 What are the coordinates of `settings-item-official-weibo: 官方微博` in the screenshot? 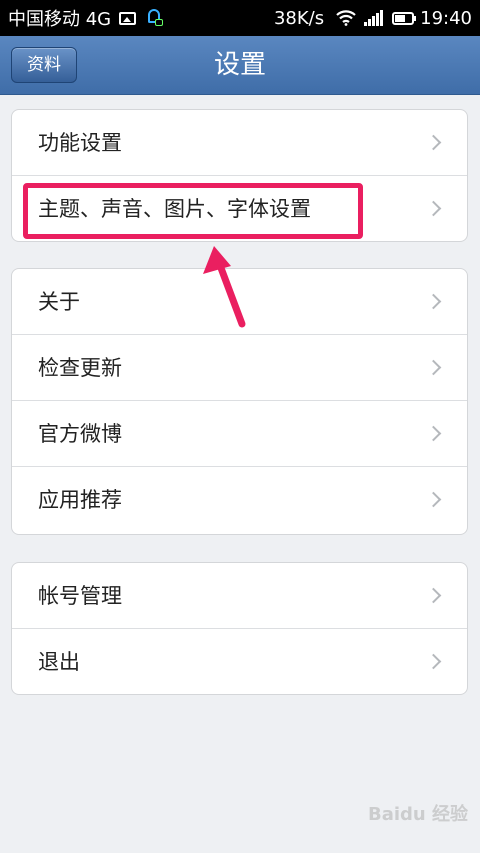 It's located at (239, 434).